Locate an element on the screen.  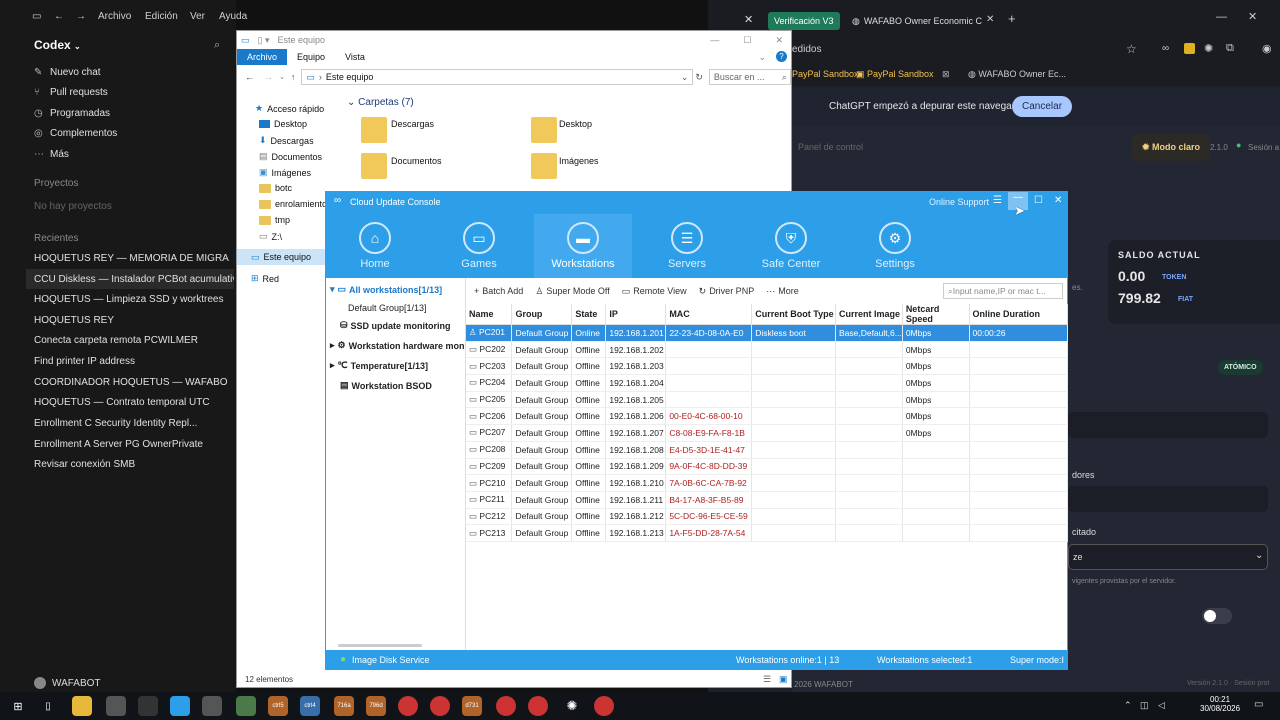
nav-this-pc: ▭ Este equipo is located at coordinates (281, 257).